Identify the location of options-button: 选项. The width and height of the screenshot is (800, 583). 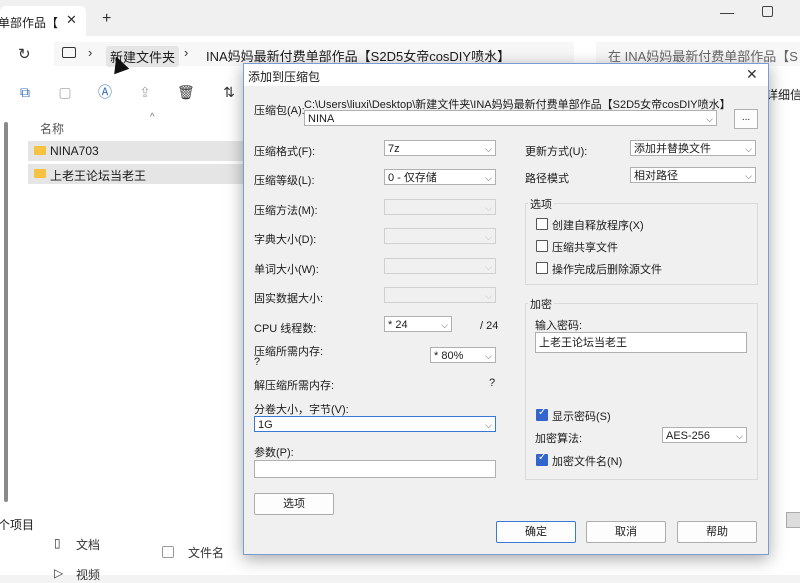
(294, 504).